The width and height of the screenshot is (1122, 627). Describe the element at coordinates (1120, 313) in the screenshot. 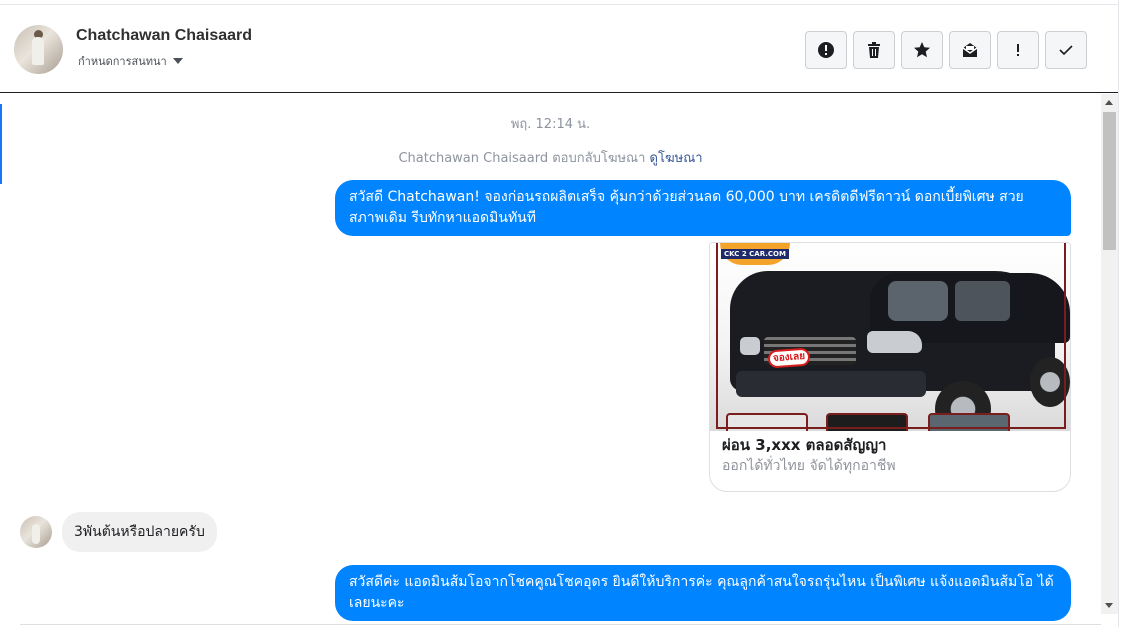

I see `window-edge` at that location.